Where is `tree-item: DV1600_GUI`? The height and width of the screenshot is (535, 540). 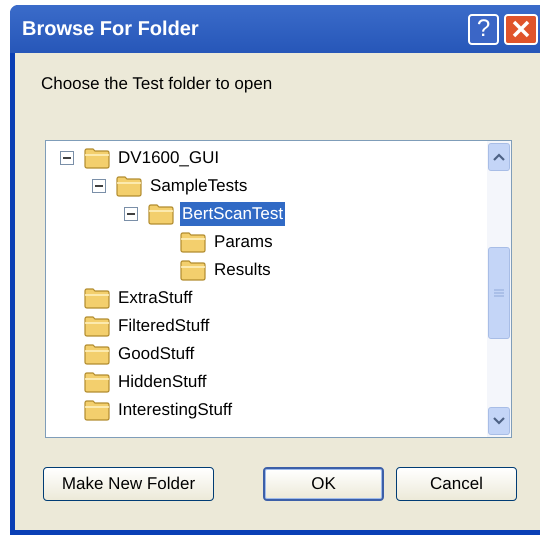
tree-item: DV1600_GUI is located at coordinates (169, 158).